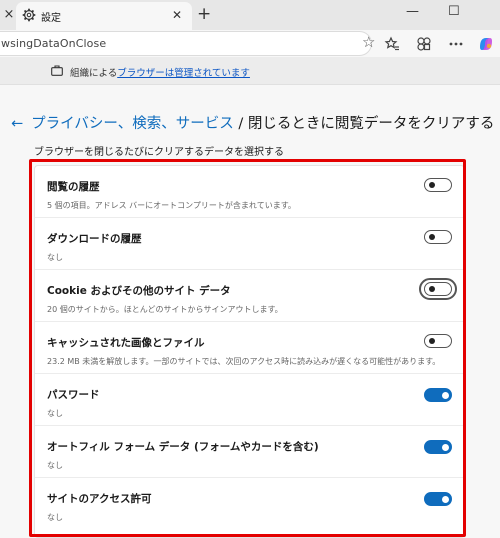 Image resolution: width=500 pixels, height=538 pixels. I want to click on previous-tab-close-button: ×, so click(9, 15).